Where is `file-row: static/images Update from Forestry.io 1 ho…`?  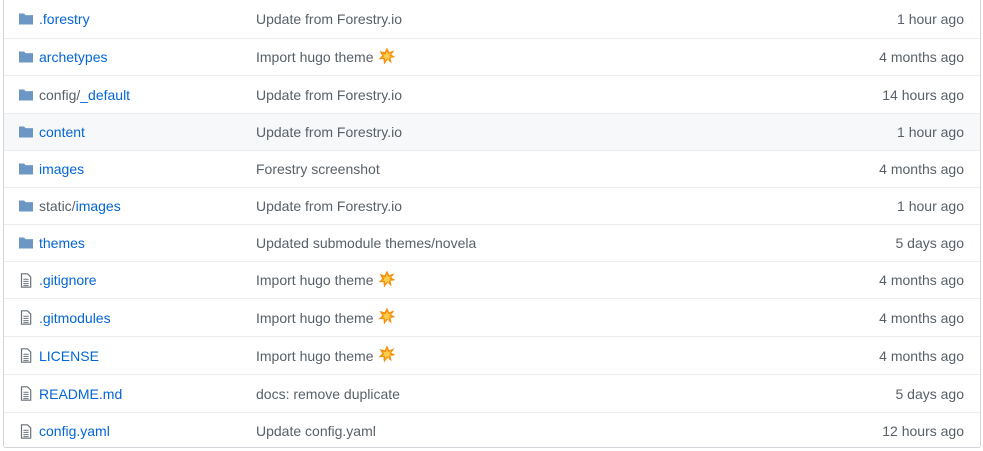
file-row: static/images Update from Forestry.io 1 ho… is located at coordinates (492, 205).